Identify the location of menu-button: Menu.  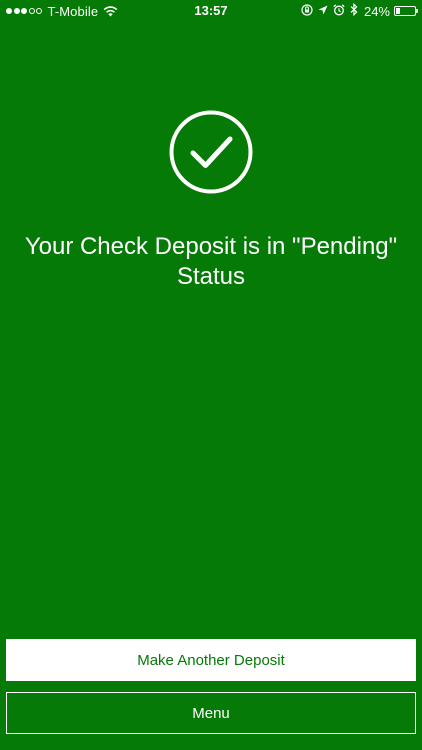
(211, 713).